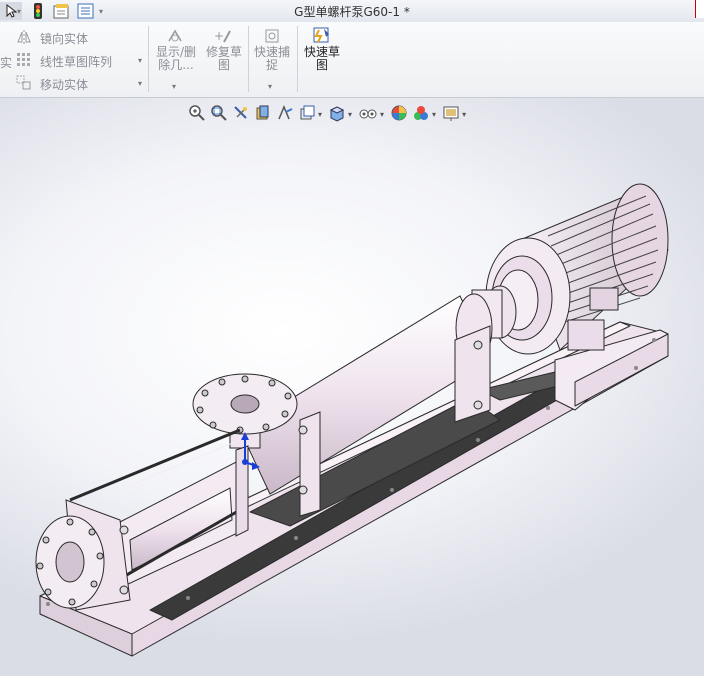  I want to click on display-delete-dropdown-icon: ▾, so click(174, 86).